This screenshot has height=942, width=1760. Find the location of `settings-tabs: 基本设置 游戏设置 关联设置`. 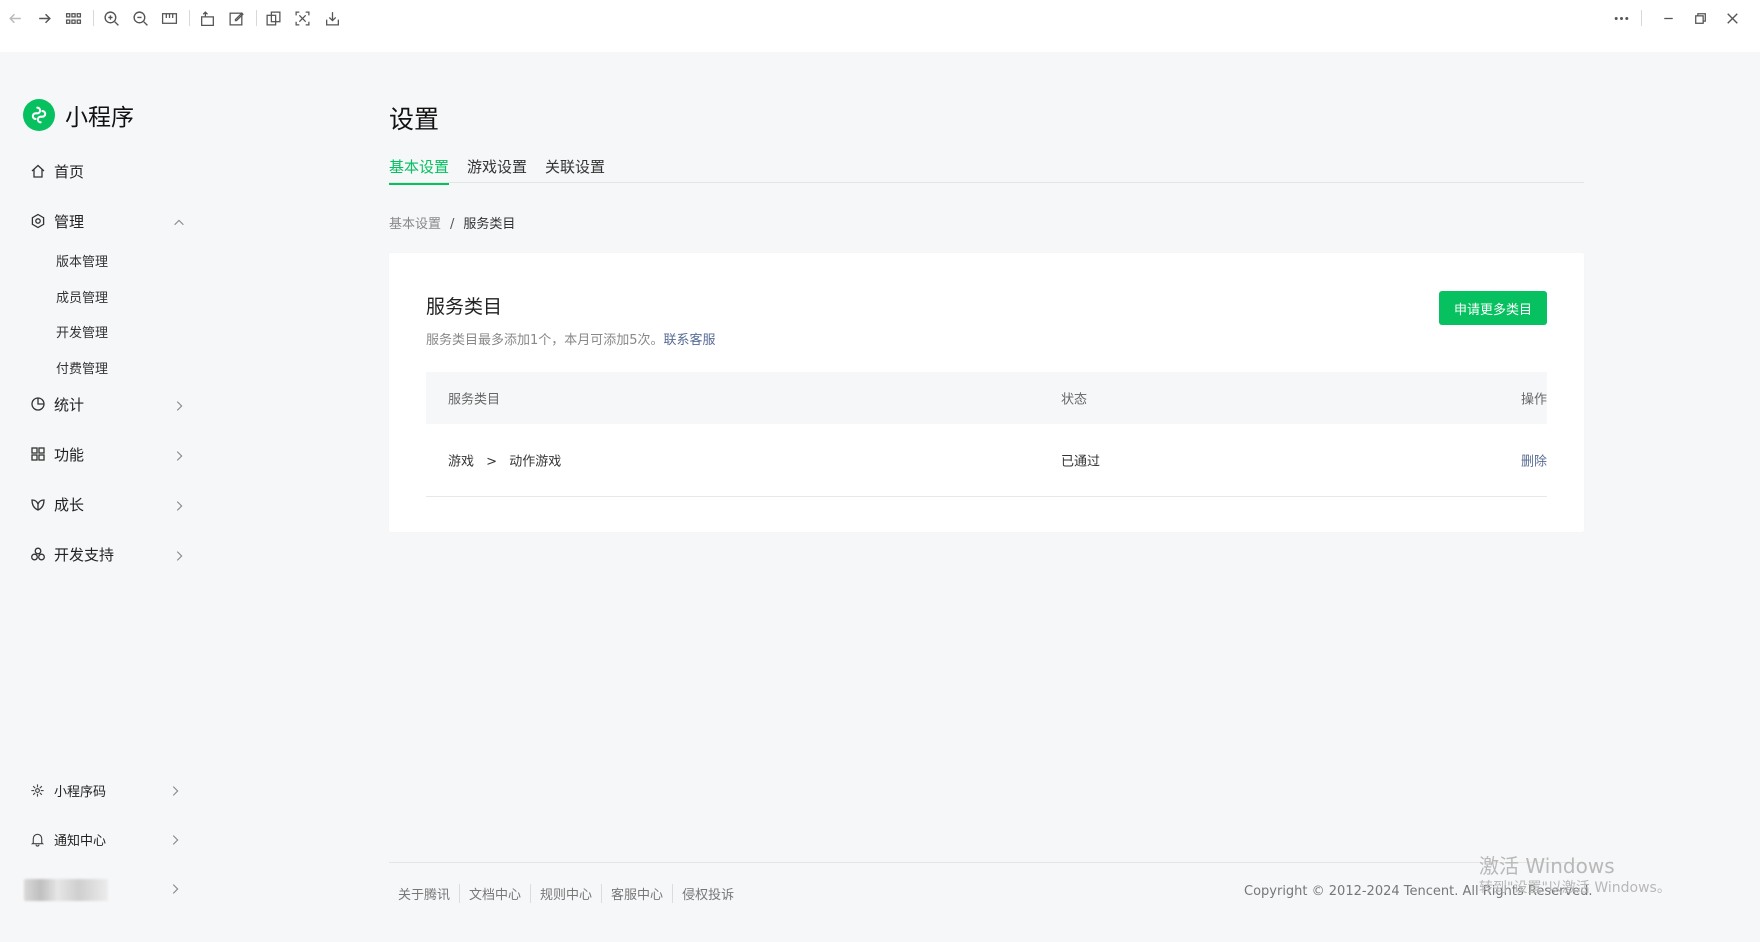

settings-tabs: 基本设置 游戏设置 关联设置 is located at coordinates (986, 169).